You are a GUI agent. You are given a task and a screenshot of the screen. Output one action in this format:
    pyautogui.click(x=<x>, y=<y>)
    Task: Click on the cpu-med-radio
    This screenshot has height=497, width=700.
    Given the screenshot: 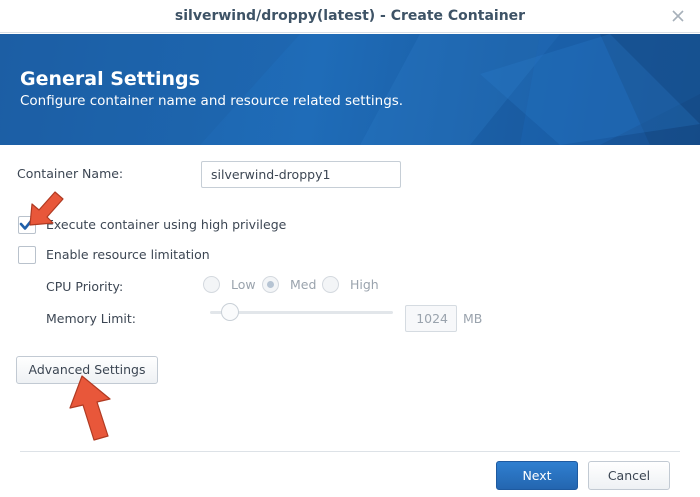 What is the action you would take?
    pyautogui.click(x=270, y=284)
    